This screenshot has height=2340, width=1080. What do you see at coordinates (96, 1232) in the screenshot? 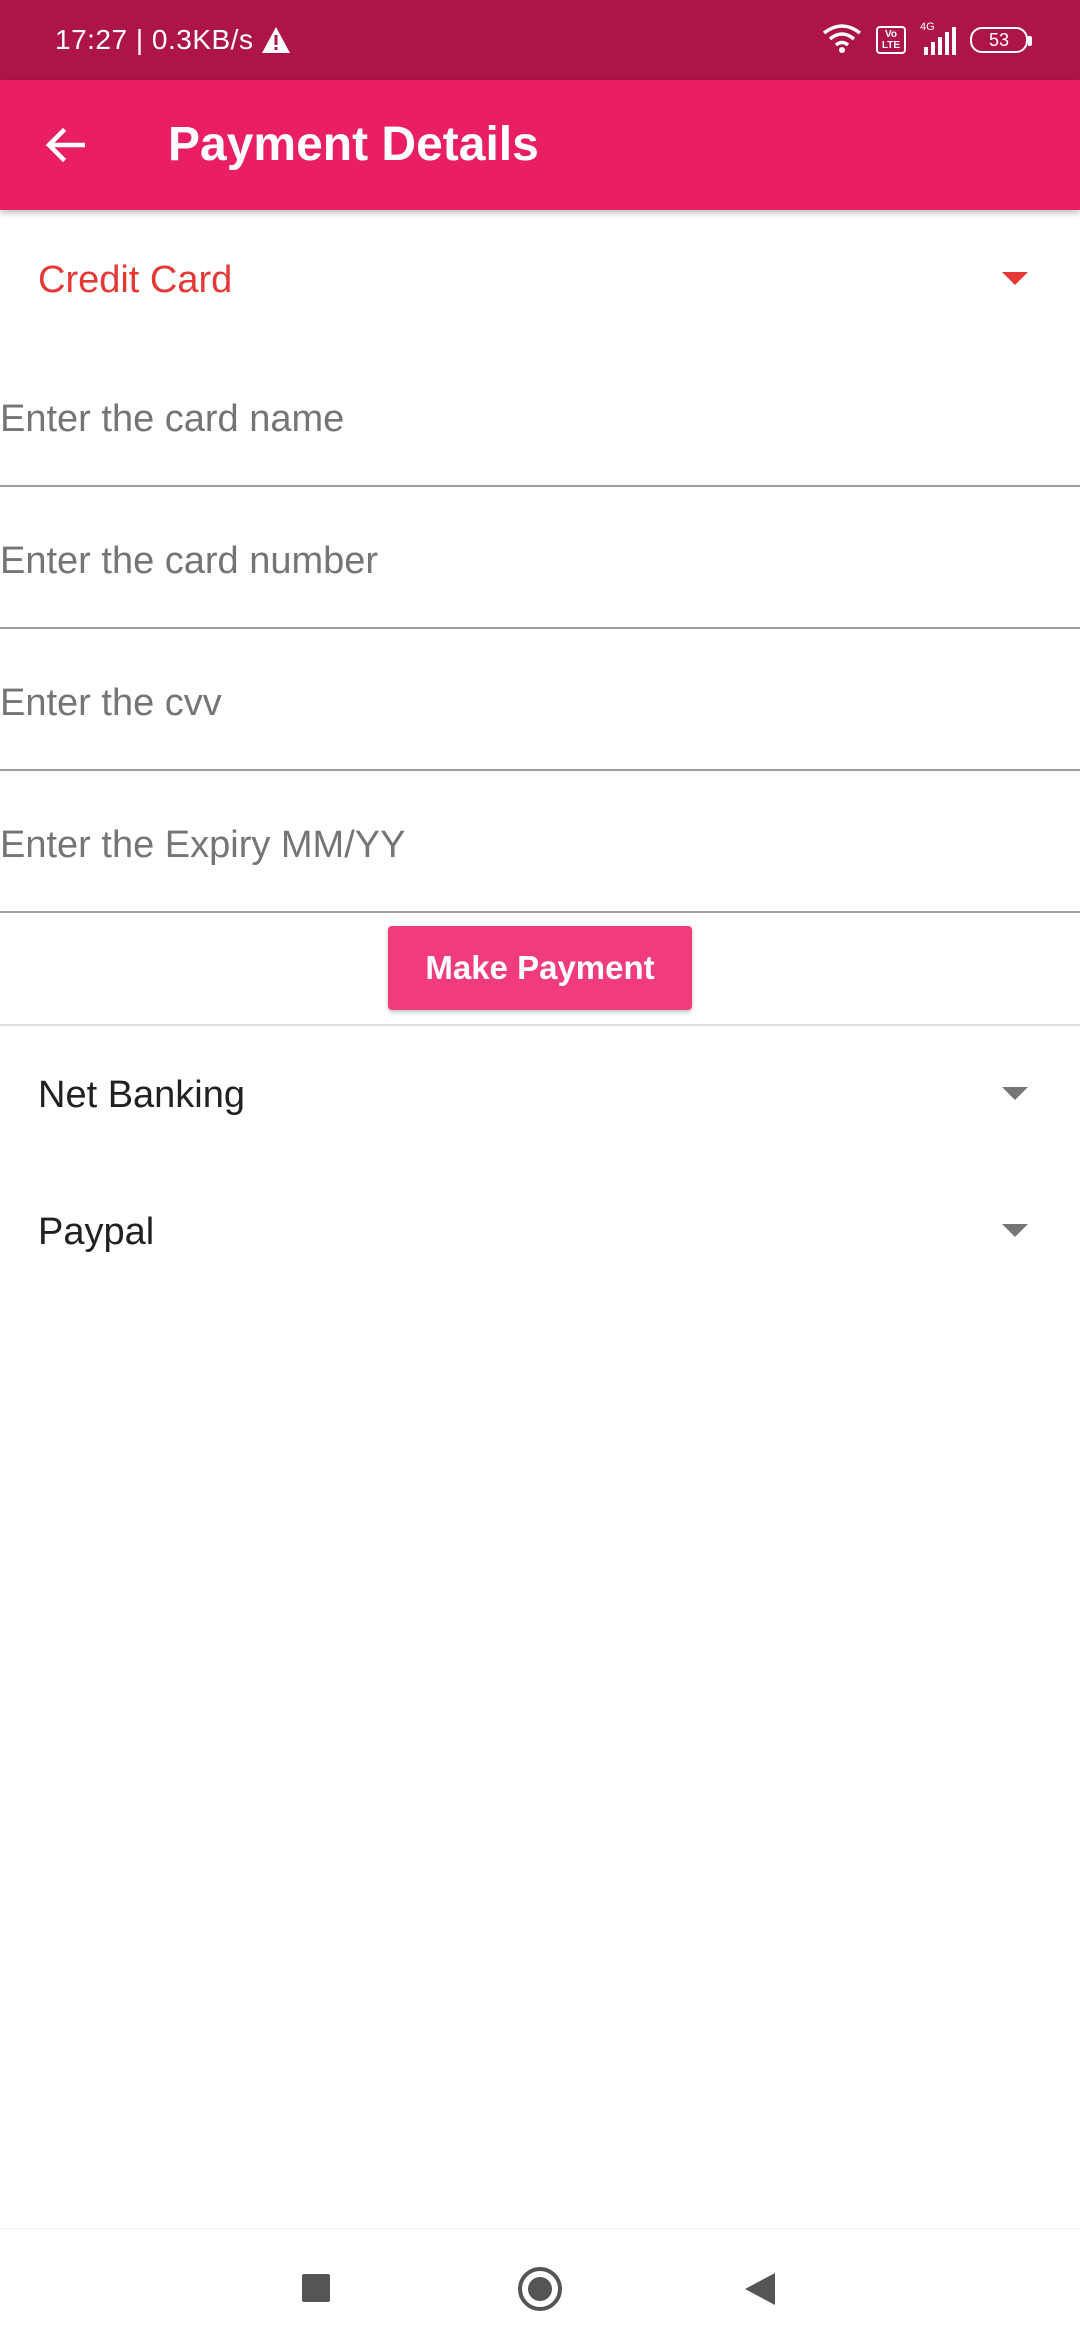
I see `paypal-label: Paypal` at bounding box center [96, 1232].